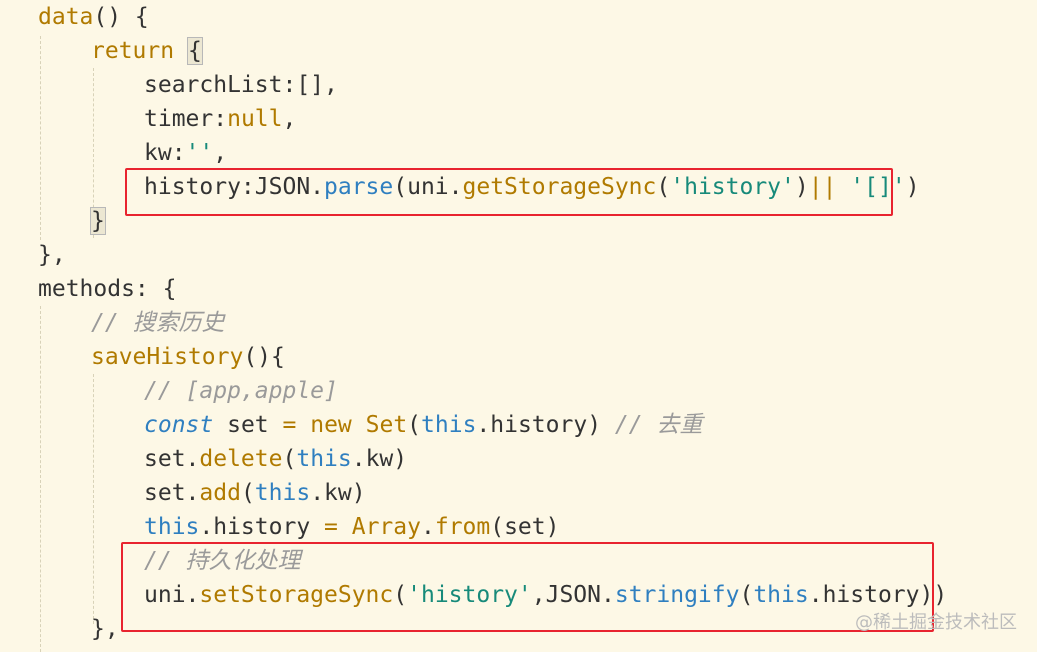  What do you see at coordinates (545, 425) in the screenshot?
I see `code-token: .history)` at bounding box center [545, 425].